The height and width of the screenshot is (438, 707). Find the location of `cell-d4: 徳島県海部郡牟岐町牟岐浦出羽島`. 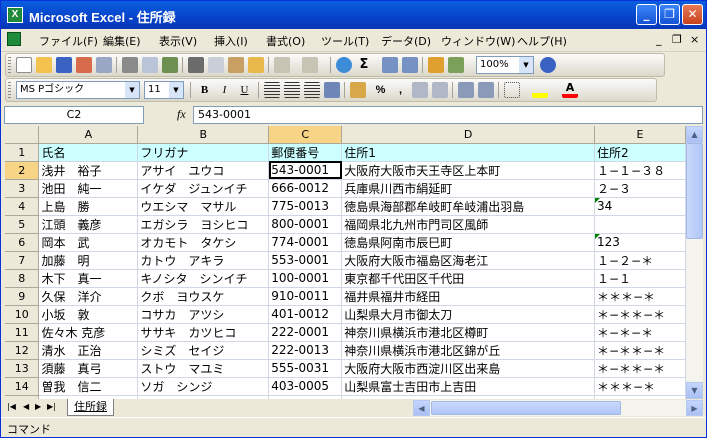

cell-d4: 徳島県海部郡牟岐町牟岐浦出羽島 is located at coordinates (468, 206).